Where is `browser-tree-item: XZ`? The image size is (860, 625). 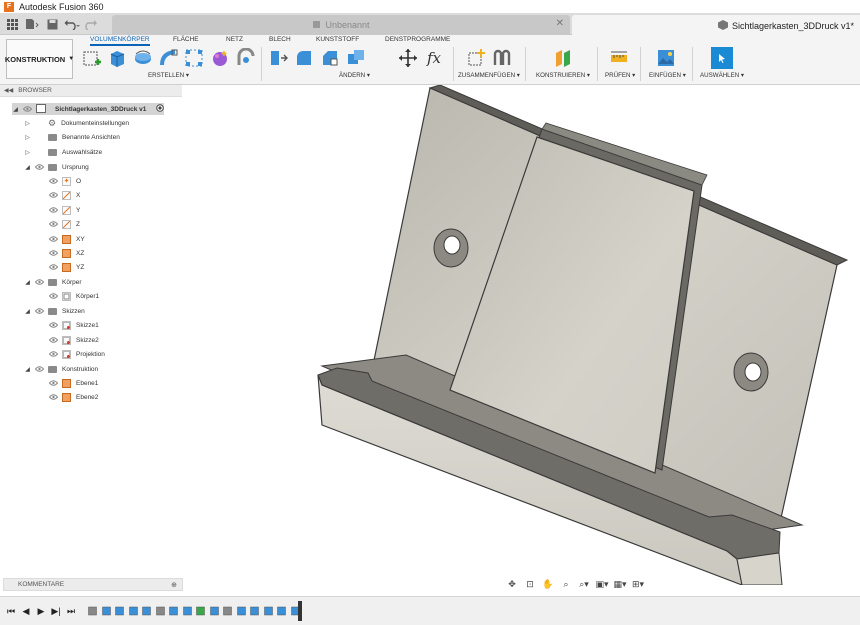
browser-tree-item: XZ is located at coordinates (61, 253).